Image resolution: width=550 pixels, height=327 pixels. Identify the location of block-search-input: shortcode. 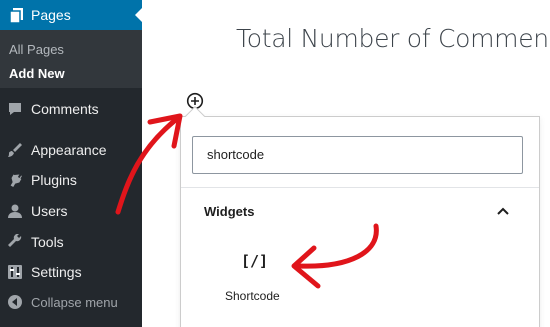
(357, 155).